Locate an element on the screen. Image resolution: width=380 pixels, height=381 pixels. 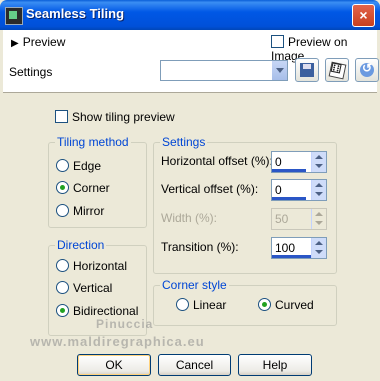
cancel-button: Cancel is located at coordinates (194, 365).